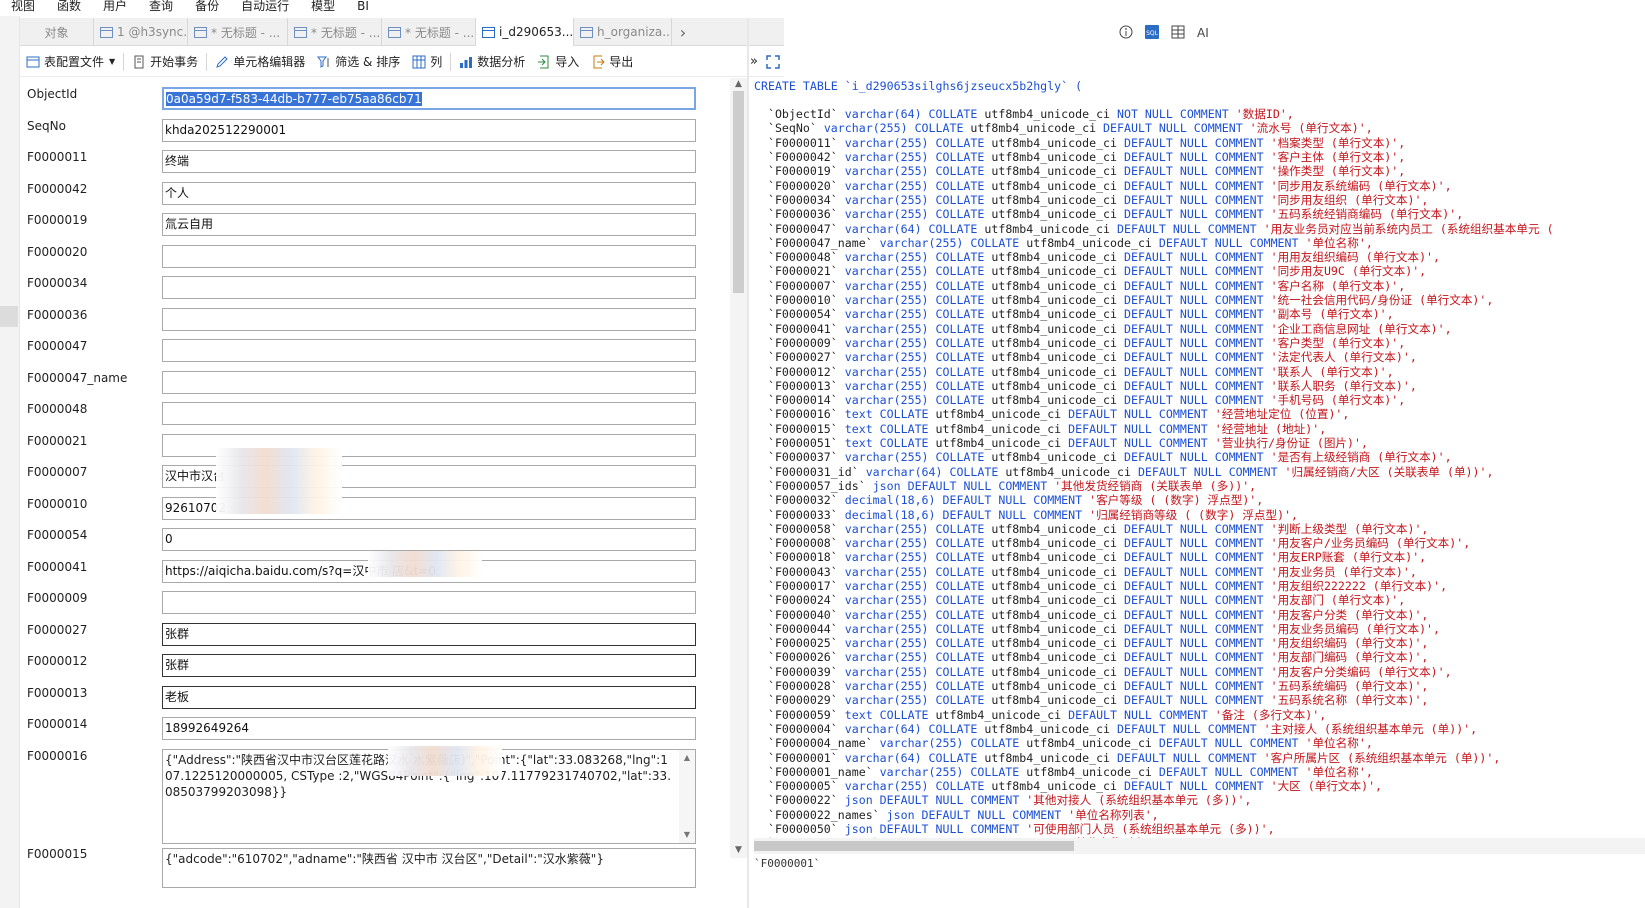 The width and height of the screenshot is (1645, 908). What do you see at coordinates (161, 6) in the screenshot?
I see `menu-item: 查询` at bounding box center [161, 6].